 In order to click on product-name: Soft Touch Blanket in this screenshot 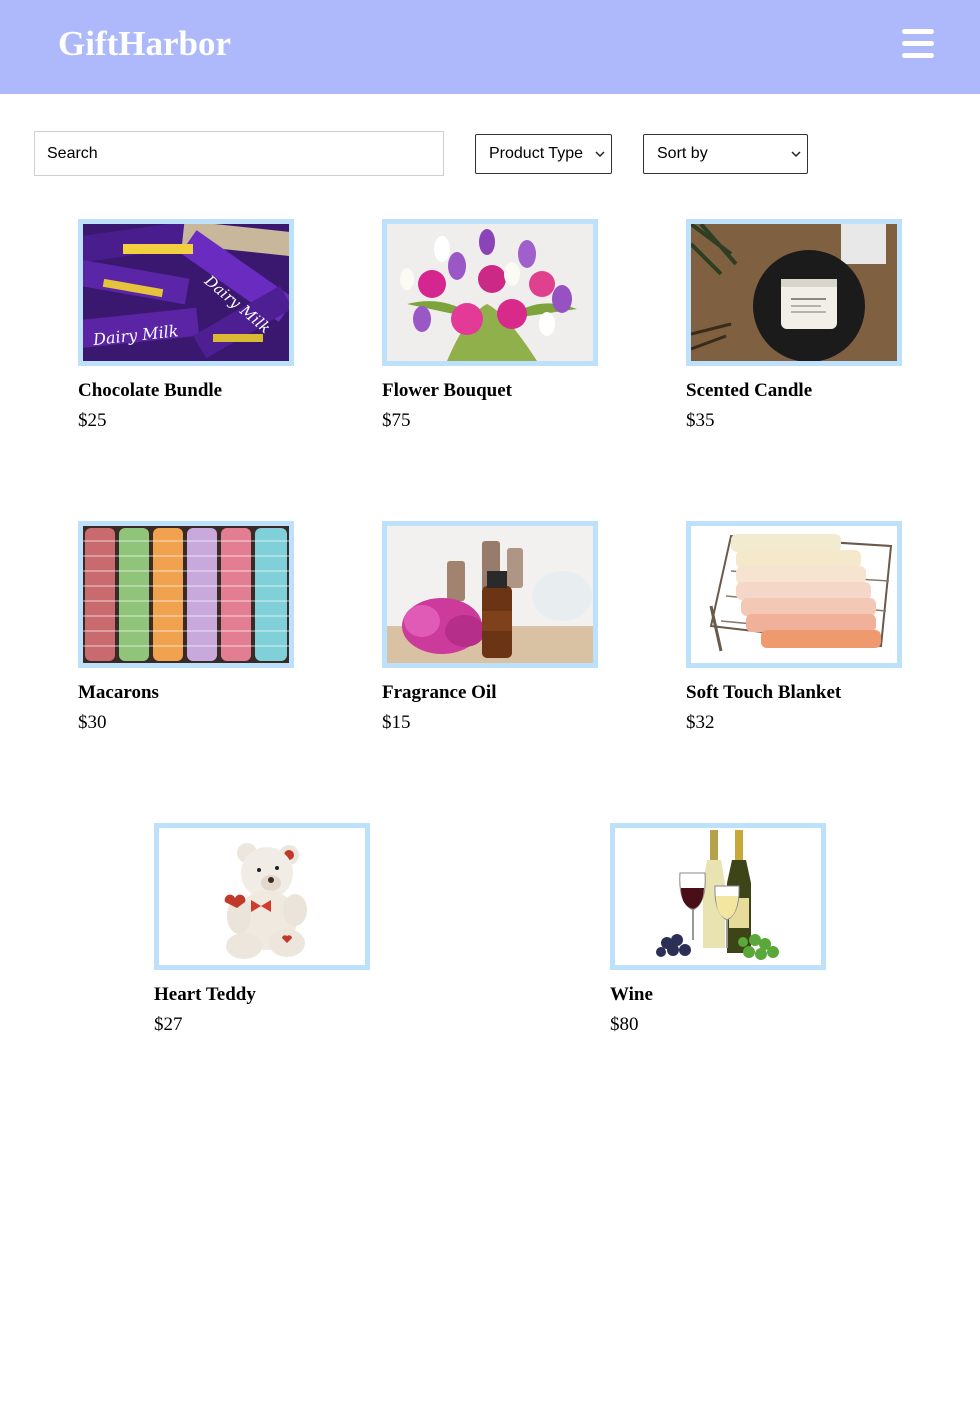, I will do `click(763, 693)`.